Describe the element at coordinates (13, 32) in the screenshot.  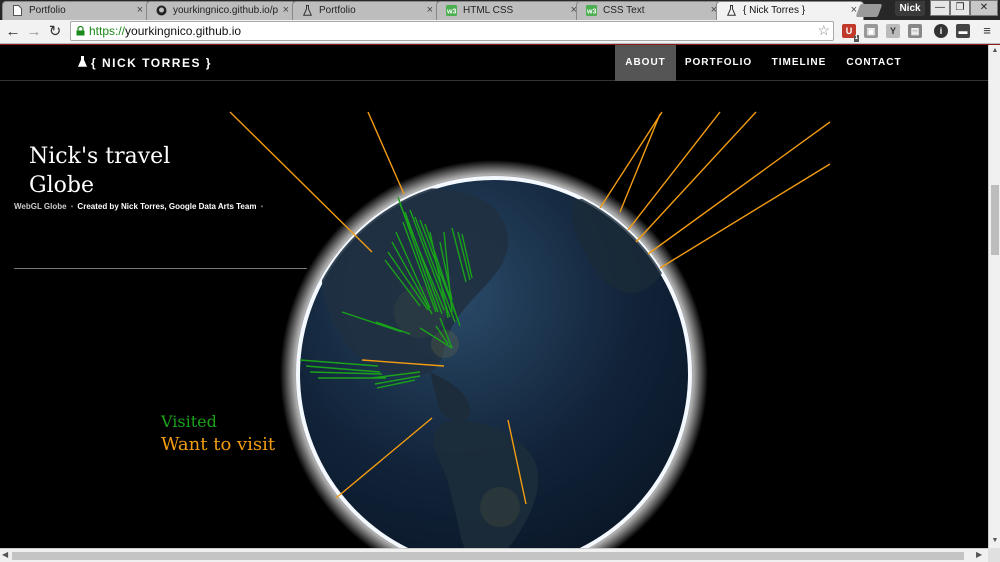
I see `back-icon: ←` at that location.